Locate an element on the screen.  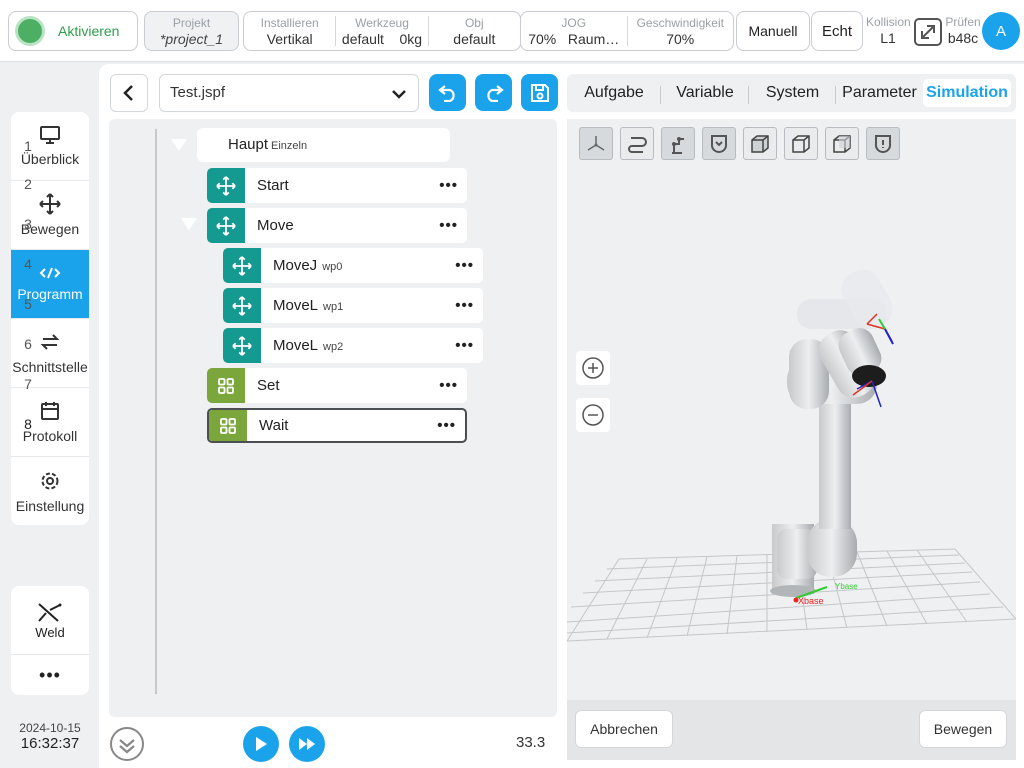
obj-cell: Obj default is located at coordinates (474, 31).